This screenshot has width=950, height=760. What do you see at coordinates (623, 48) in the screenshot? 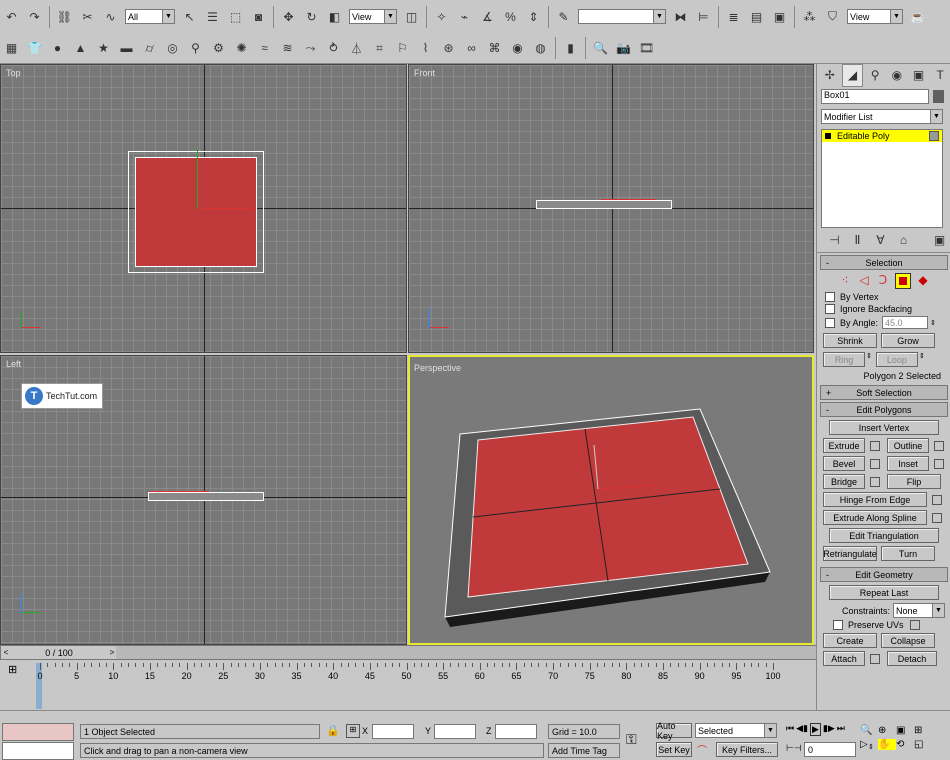
I see `render-camera-icon: 📷` at bounding box center [623, 48].